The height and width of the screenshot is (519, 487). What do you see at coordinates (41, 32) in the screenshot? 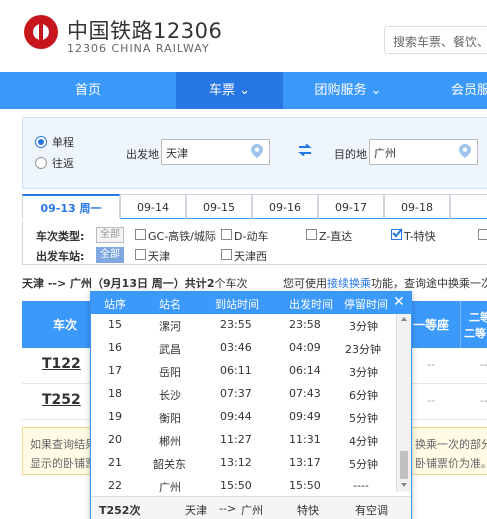
I see `railway-logo-icon` at bounding box center [41, 32].